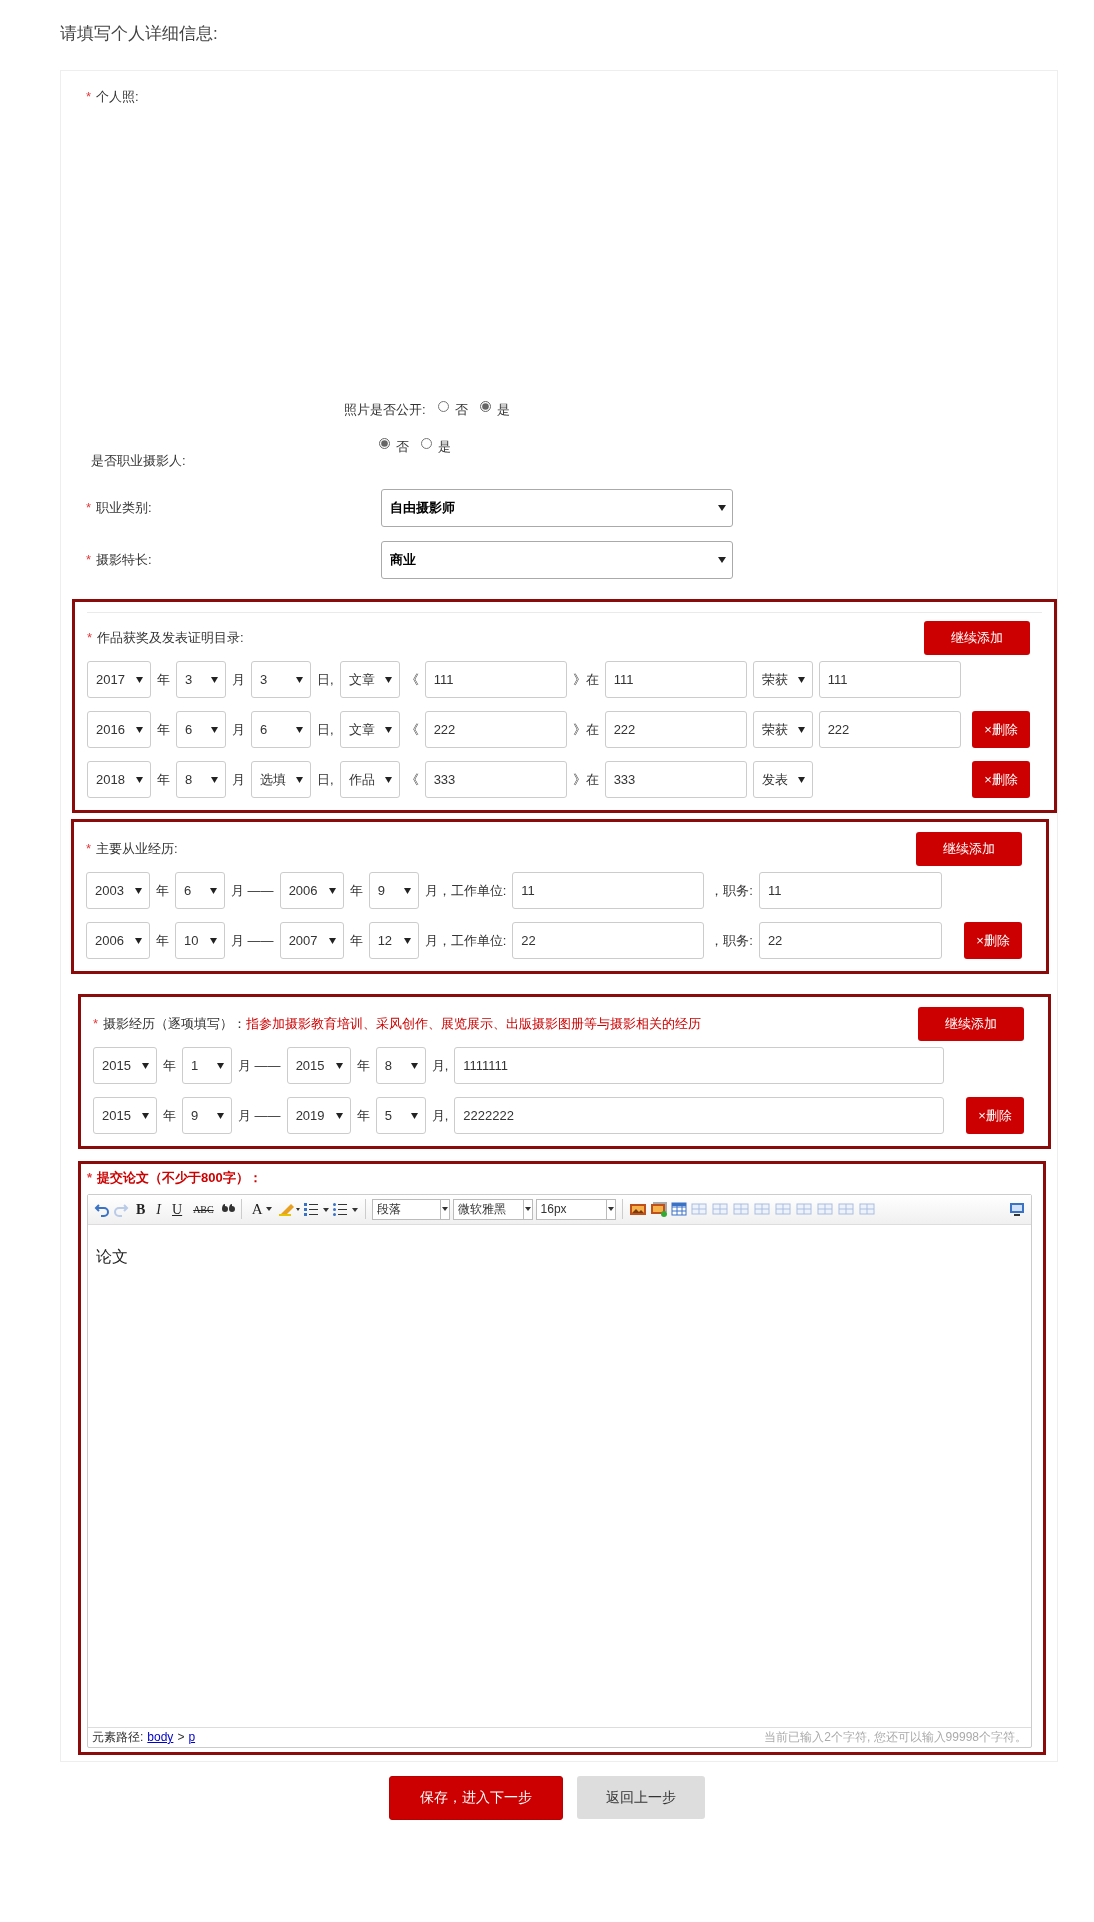 The height and width of the screenshot is (1922, 1094). What do you see at coordinates (141, 1209) in the screenshot?
I see `format-button: B` at bounding box center [141, 1209].